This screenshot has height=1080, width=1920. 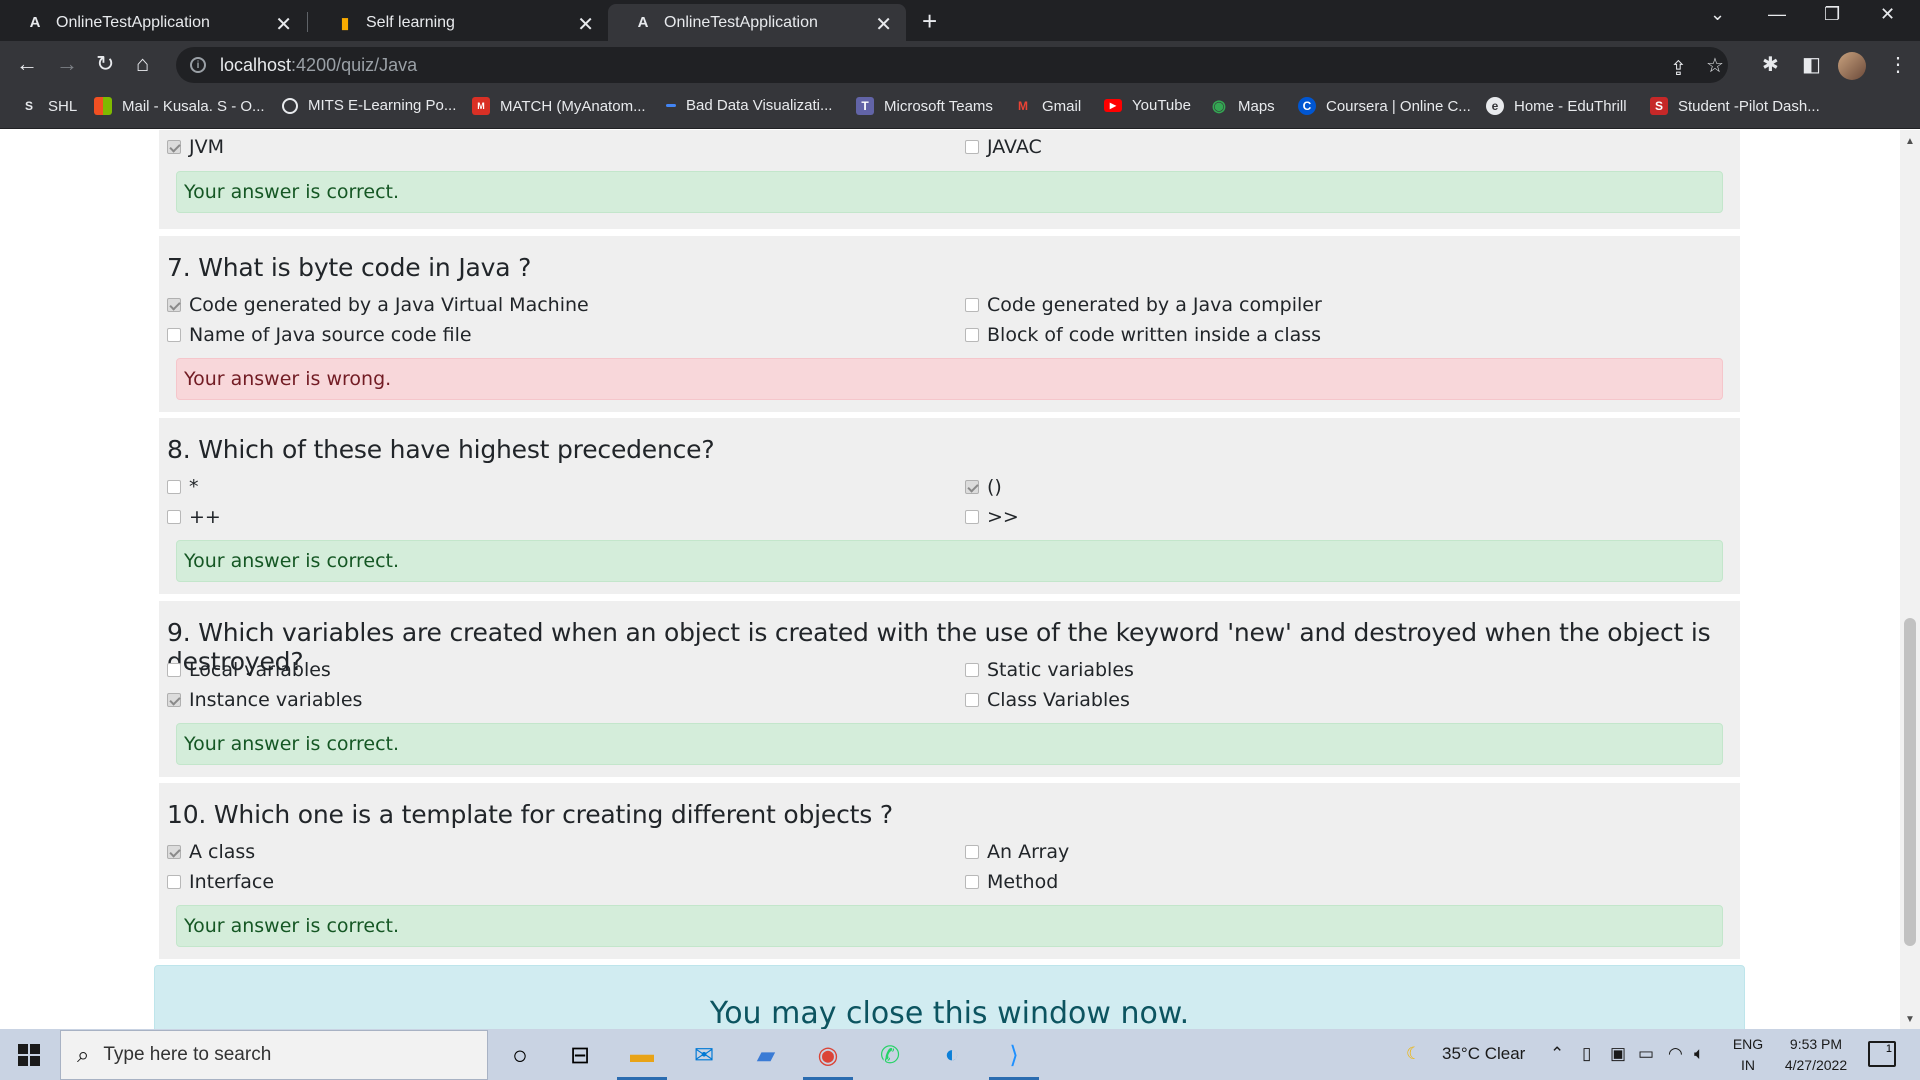 What do you see at coordinates (249, 670) in the screenshot?
I see `option: Local variables` at bounding box center [249, 670].